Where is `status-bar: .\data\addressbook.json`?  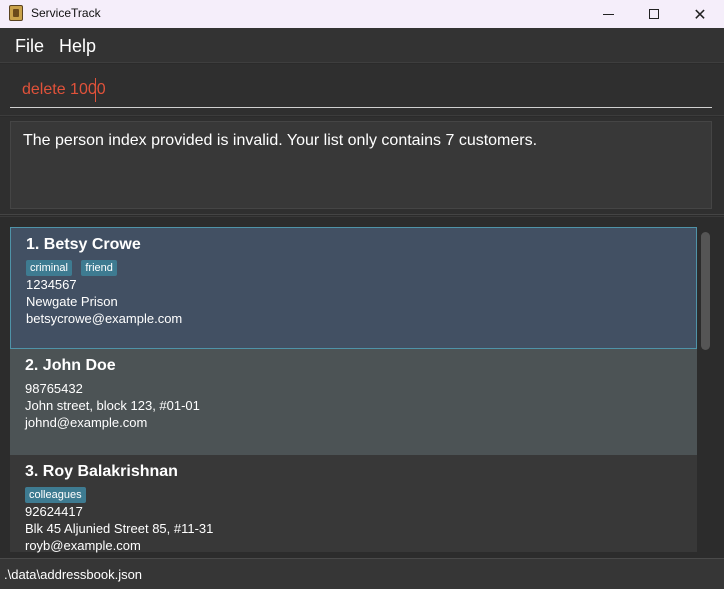
status-bar: .\data\addressbook.json is located at coordinates (362, 573).